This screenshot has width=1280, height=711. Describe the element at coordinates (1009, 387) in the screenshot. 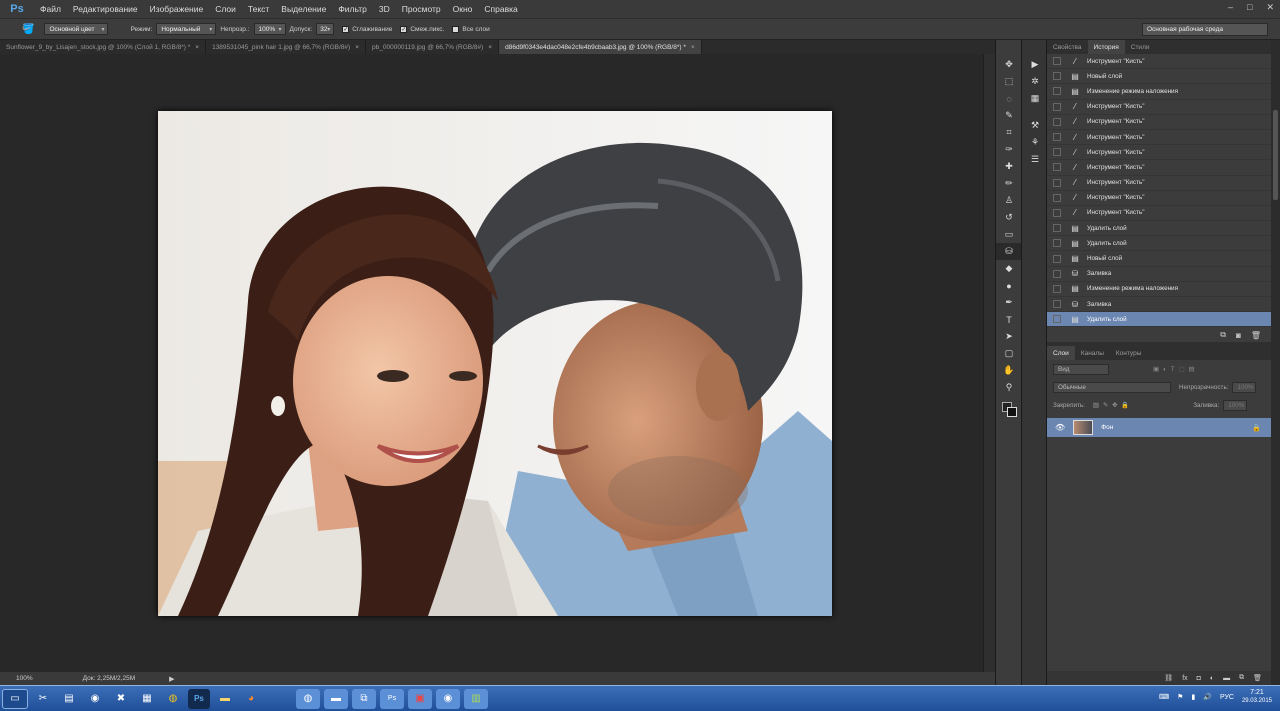

I see `zoom-icon: ⚲` at that location.